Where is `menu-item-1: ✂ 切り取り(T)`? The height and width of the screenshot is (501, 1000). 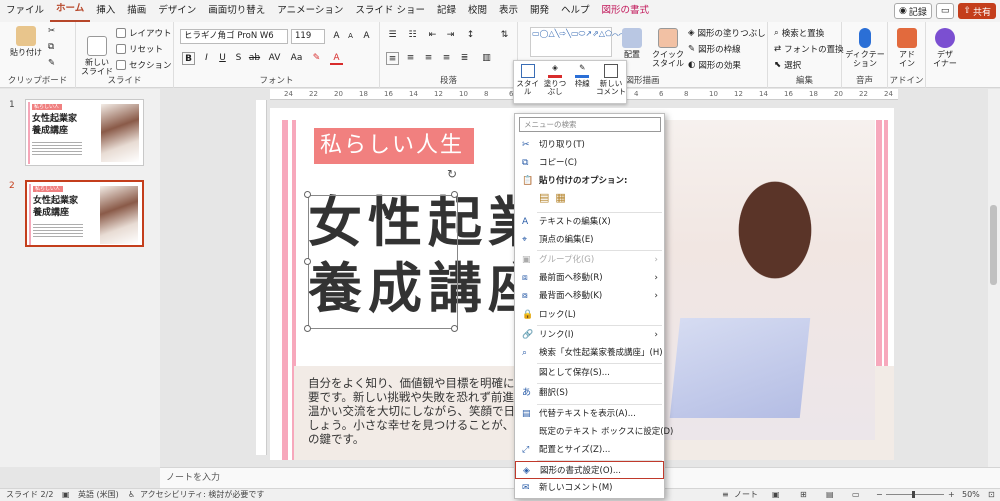 menu-item-1: ✂ 切り取り(T) is located at coordinates (589, 145).